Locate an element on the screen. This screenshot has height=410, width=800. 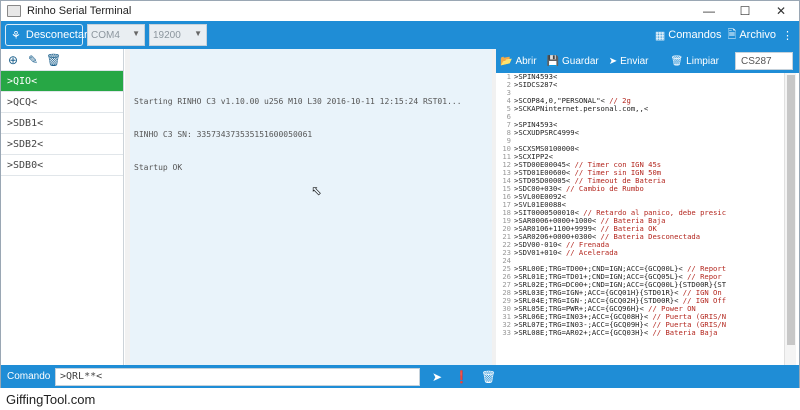
line-number: 3 is located at coordinates (508, 92).